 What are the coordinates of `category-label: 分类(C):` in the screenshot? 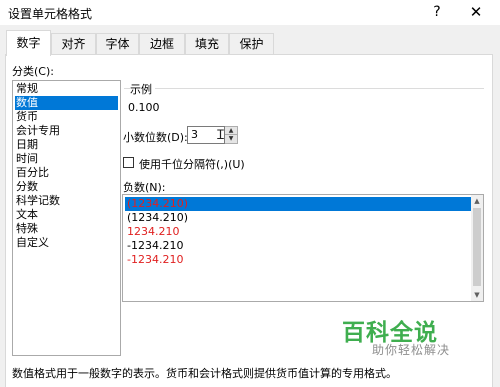 It's located at (33, 71).